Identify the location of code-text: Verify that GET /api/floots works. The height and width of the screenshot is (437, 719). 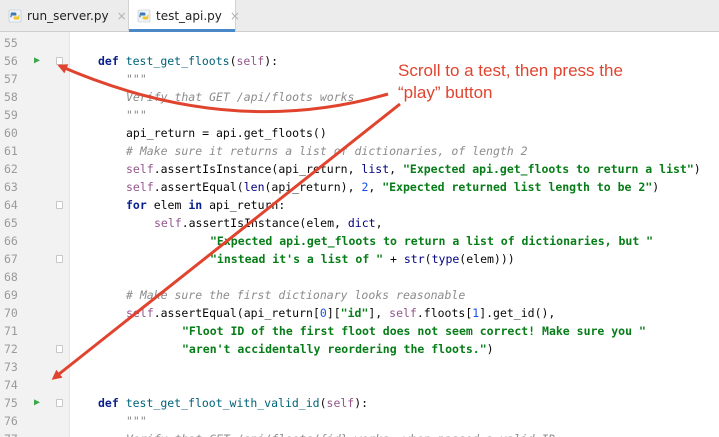
(240, 97).